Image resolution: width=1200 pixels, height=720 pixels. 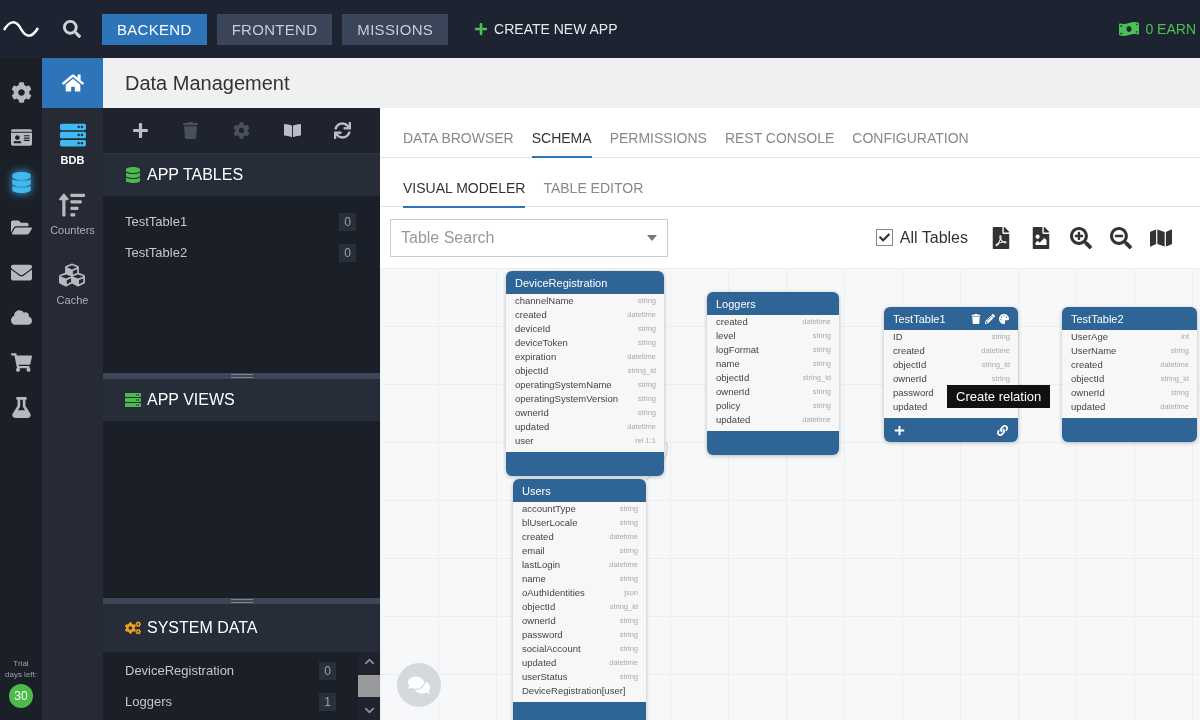 I want to click on tab: SCHEMA, so click(x=561, y=144).